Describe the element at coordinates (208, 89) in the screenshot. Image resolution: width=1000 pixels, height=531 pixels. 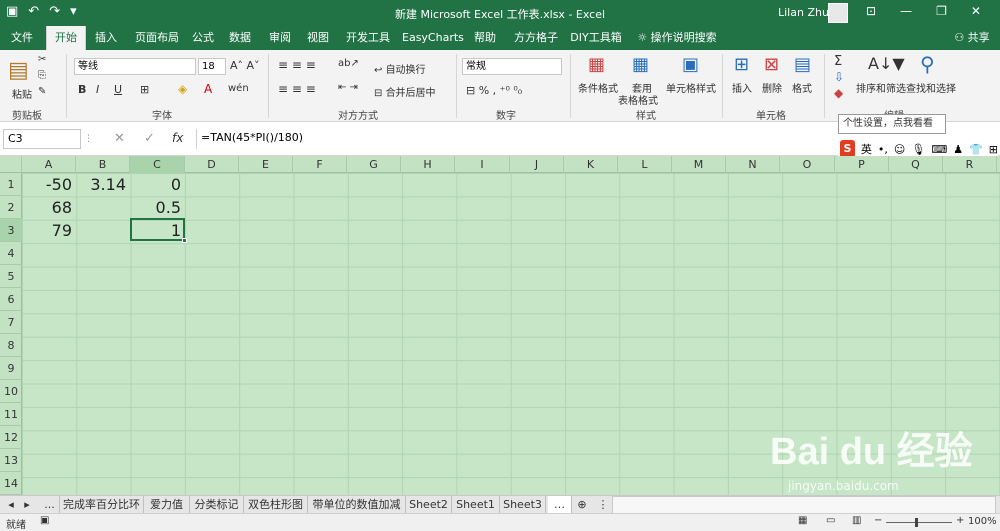
I see `font-color-icon: A` at that location.